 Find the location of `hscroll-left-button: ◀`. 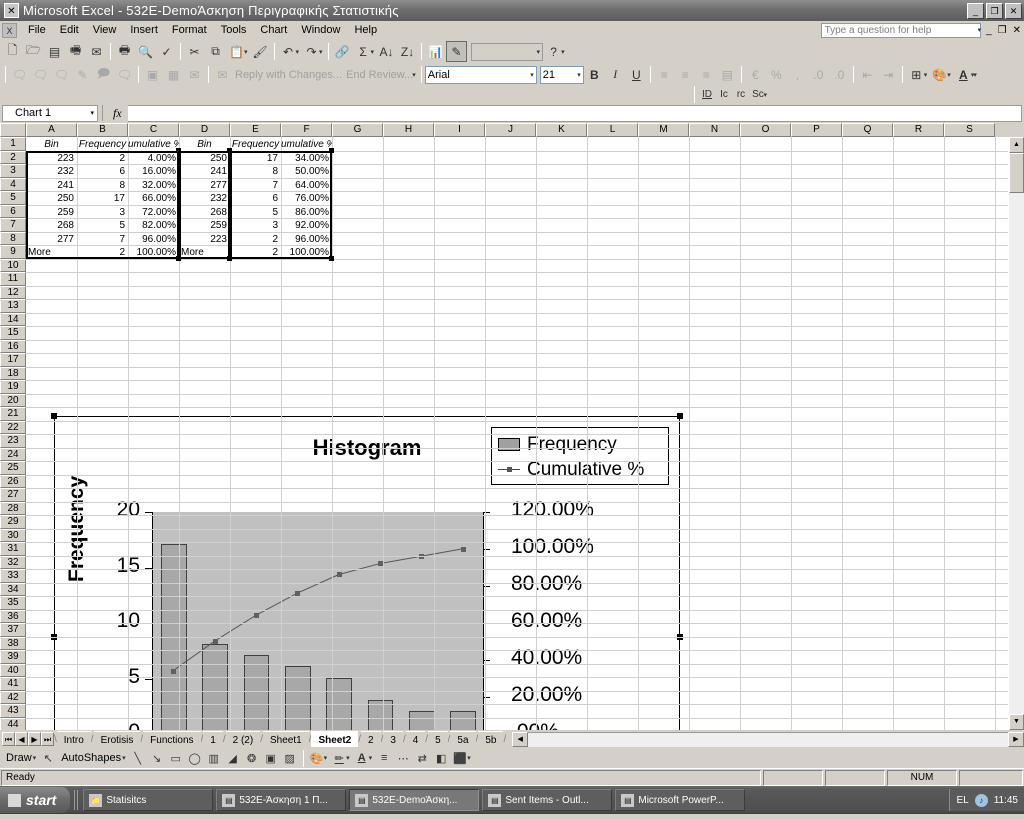

hscroll-left-button: ◀ is located at coordinates (520, 739).